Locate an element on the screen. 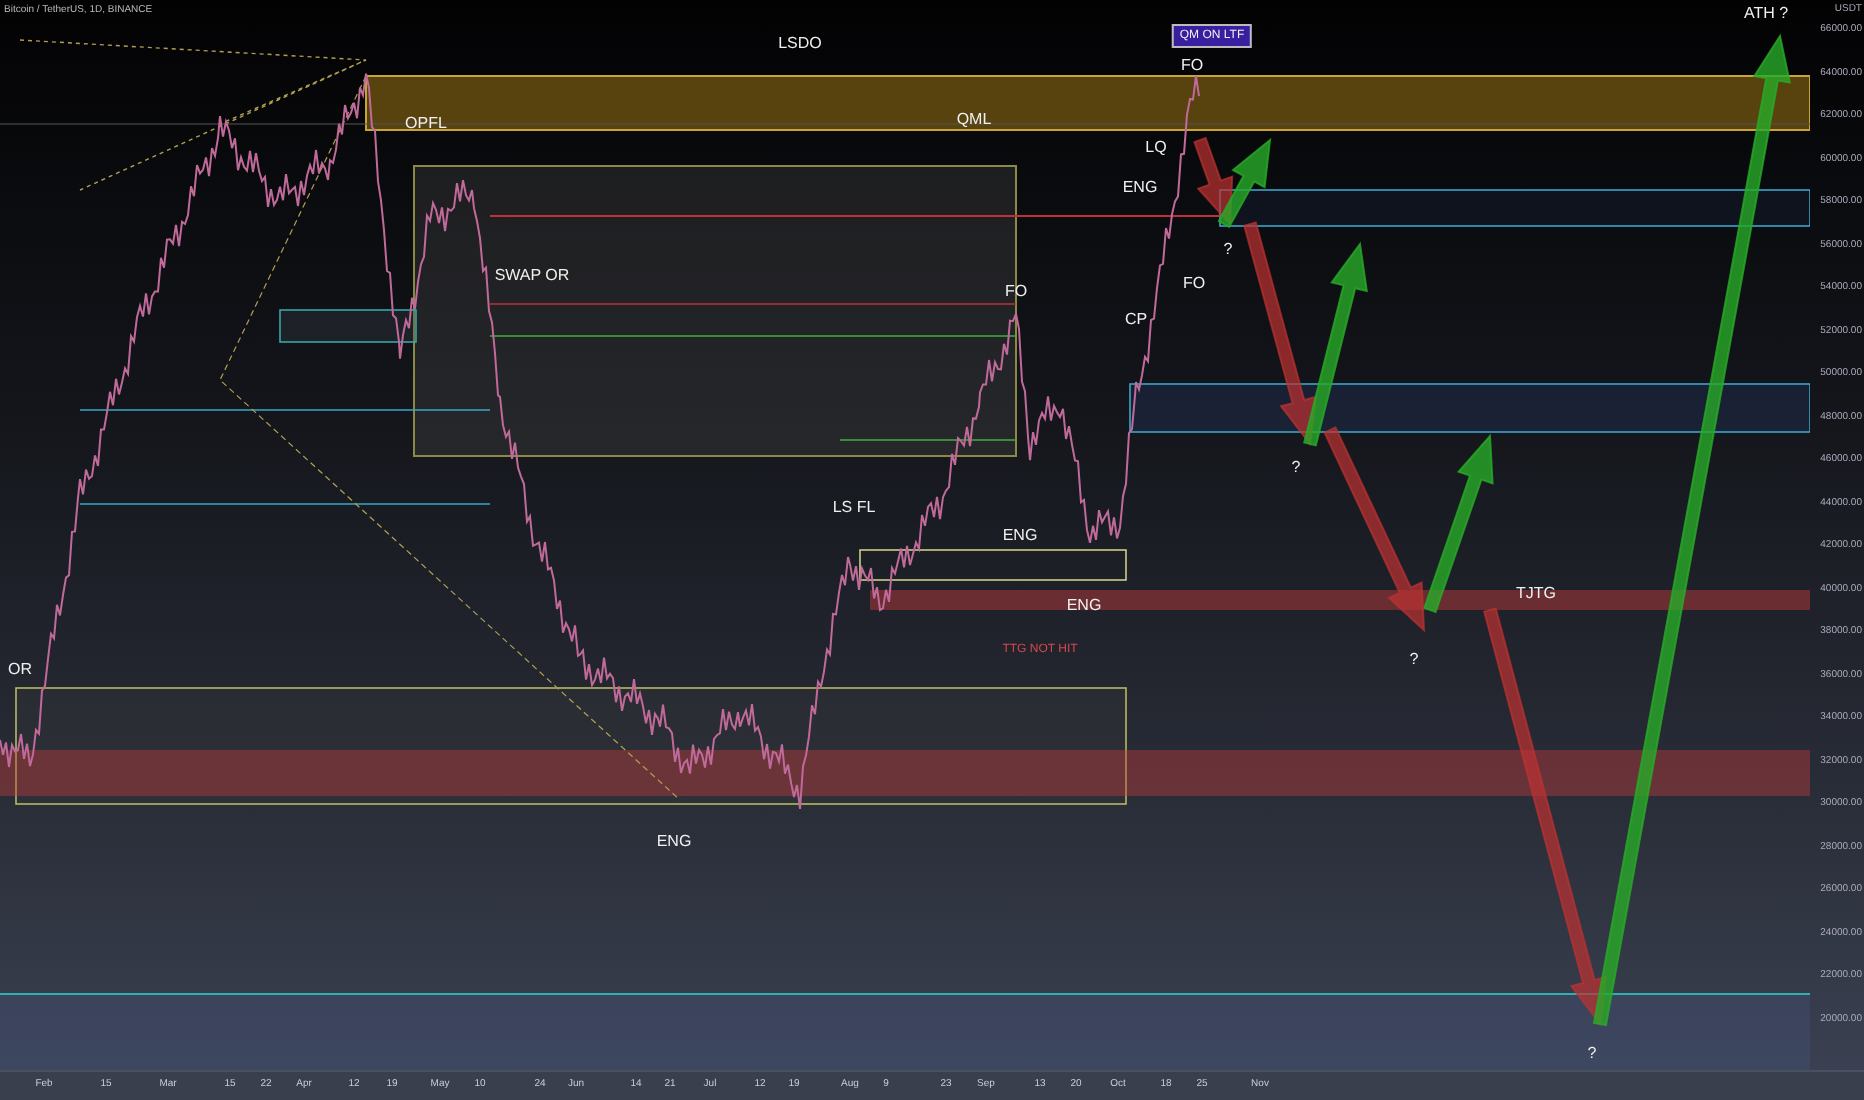 Image resolution: width=1864 pixels, height=1100 pixels. up-arrow is located at coordinates (1244, 183).